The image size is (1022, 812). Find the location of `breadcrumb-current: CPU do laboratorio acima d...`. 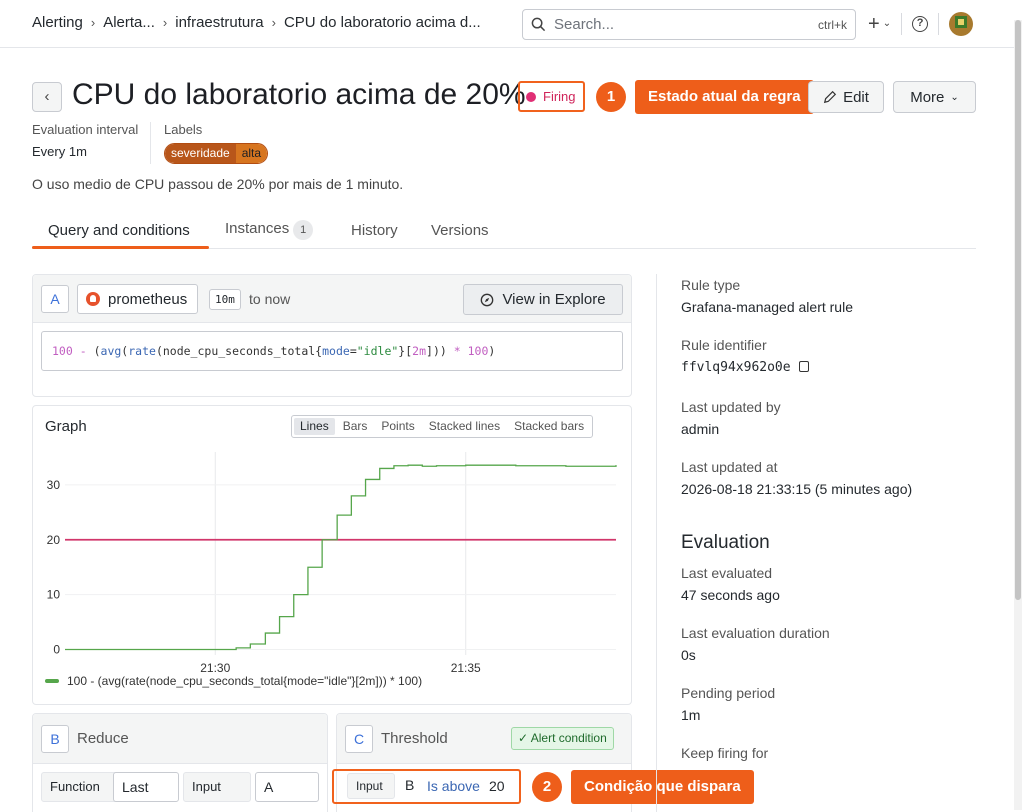

breadcrumb-current: CPU do laboratorio acima d... is located at coordinates (382, 22).